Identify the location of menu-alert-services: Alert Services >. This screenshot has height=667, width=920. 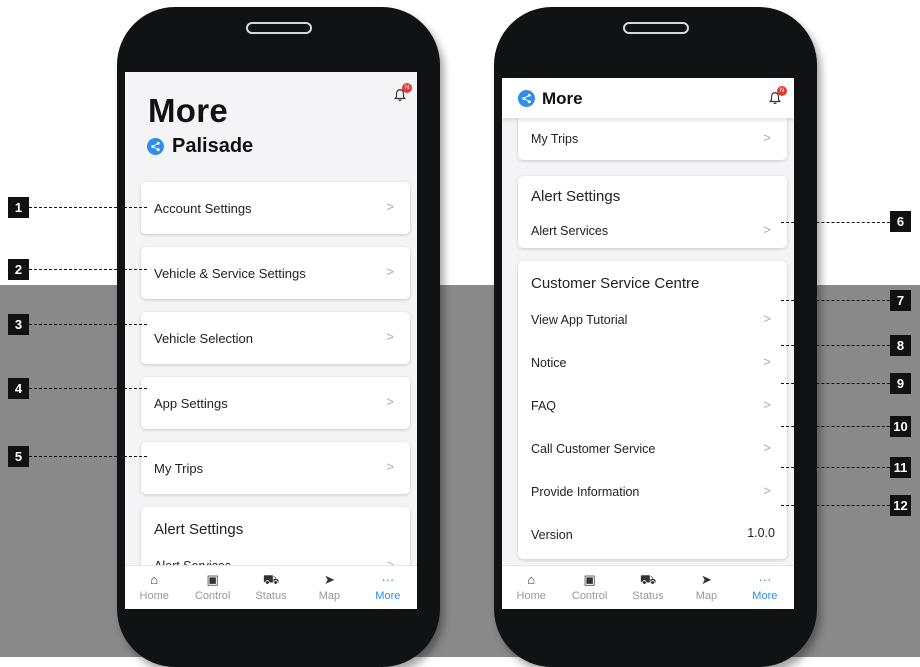
(659, 232).